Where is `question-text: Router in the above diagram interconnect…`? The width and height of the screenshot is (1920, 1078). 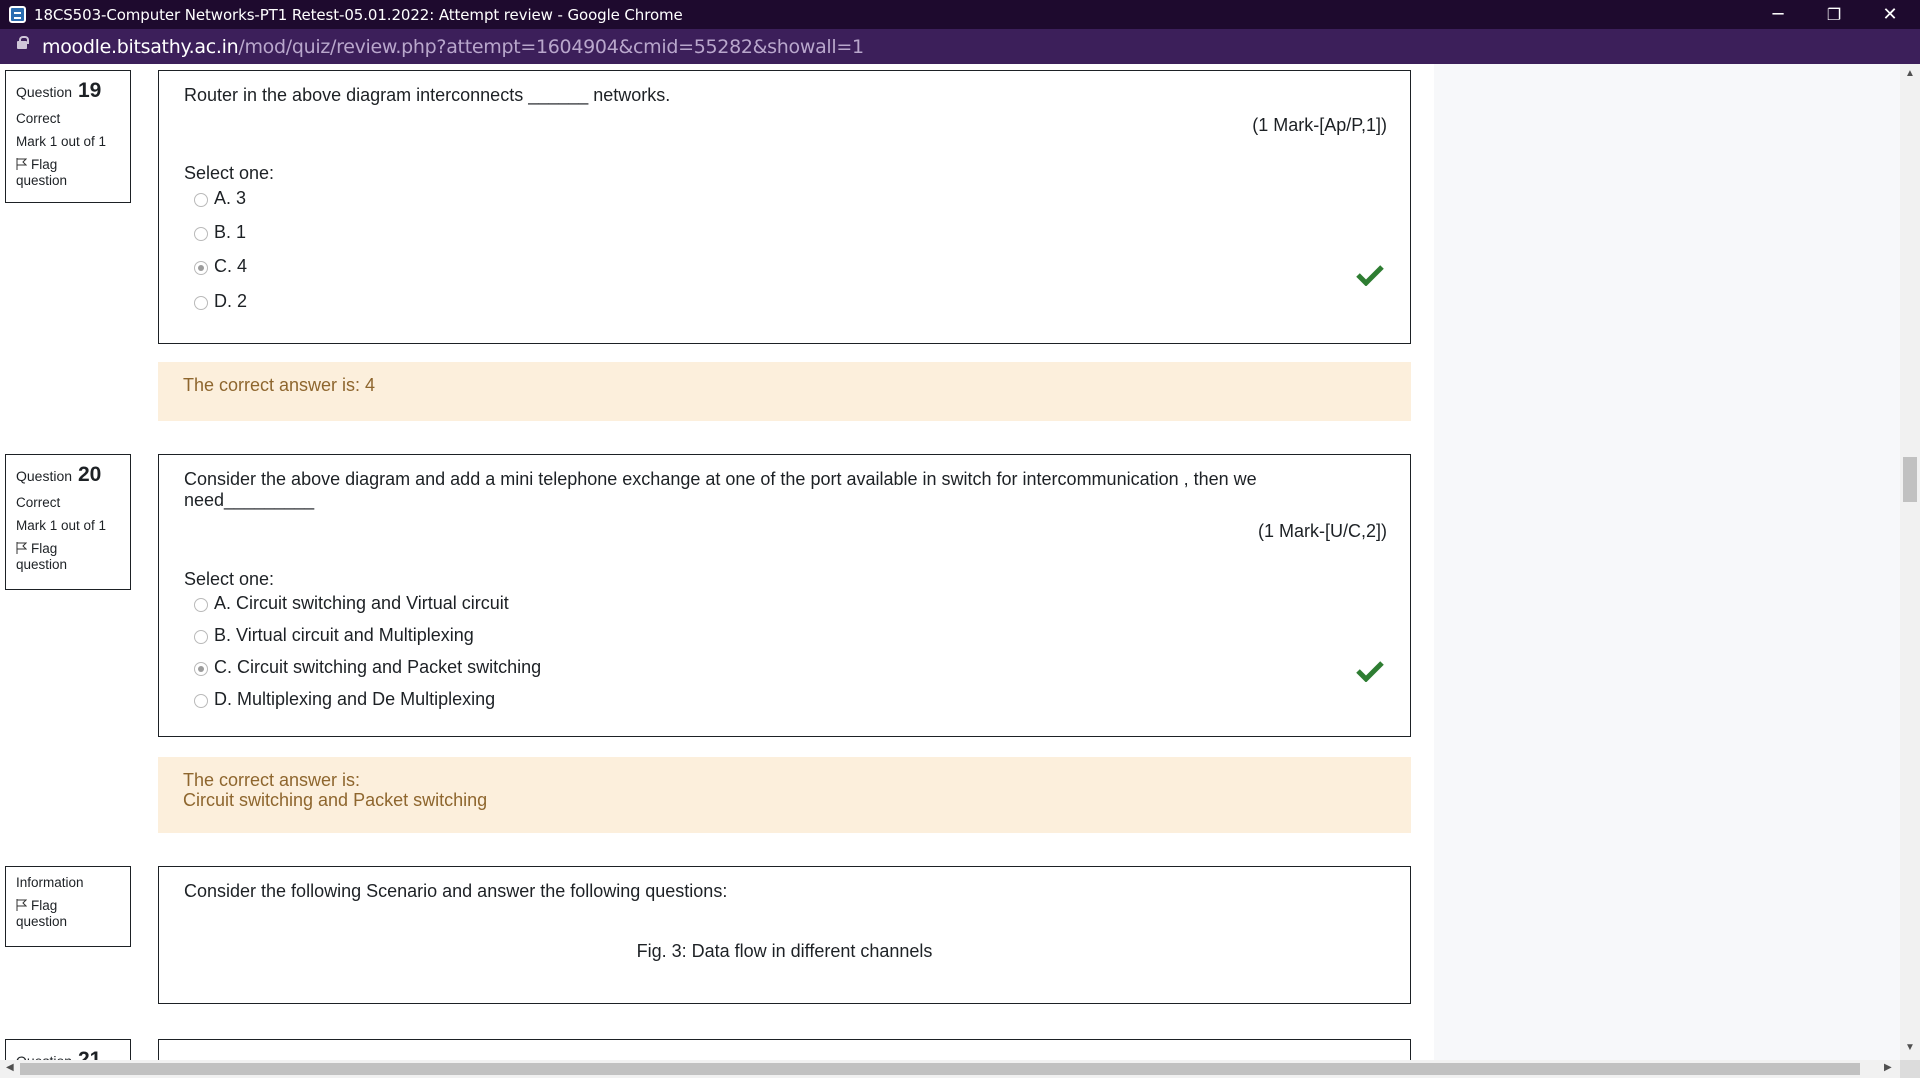 question-text: Router in the above diagram interconnect… is located at coordinates (427, 95).